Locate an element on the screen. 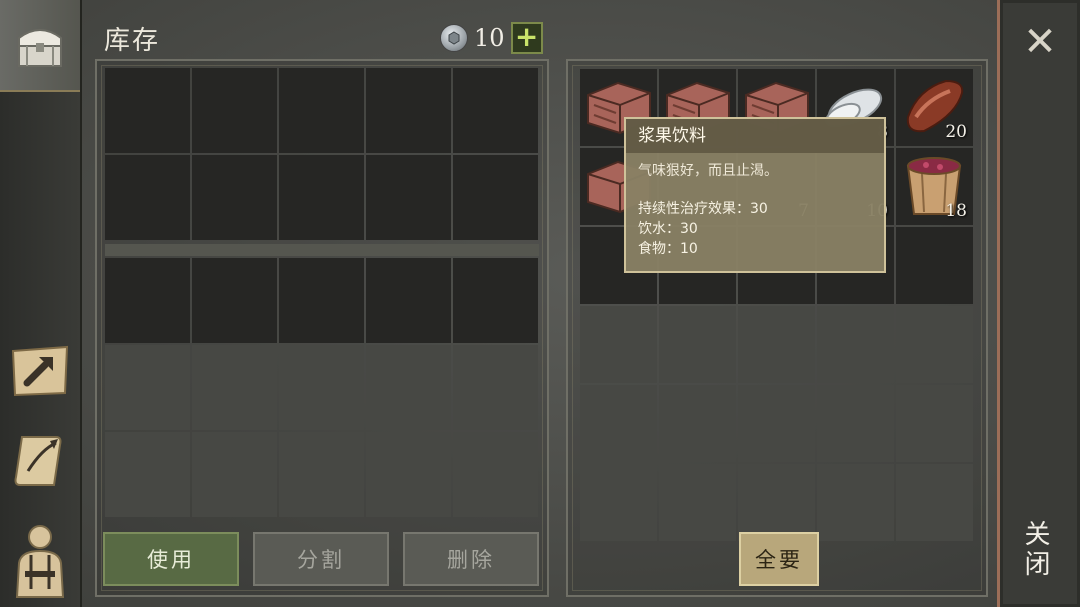 This screenshot has width=1080, height=607. chest-tab is located at coordinates (40, 46).